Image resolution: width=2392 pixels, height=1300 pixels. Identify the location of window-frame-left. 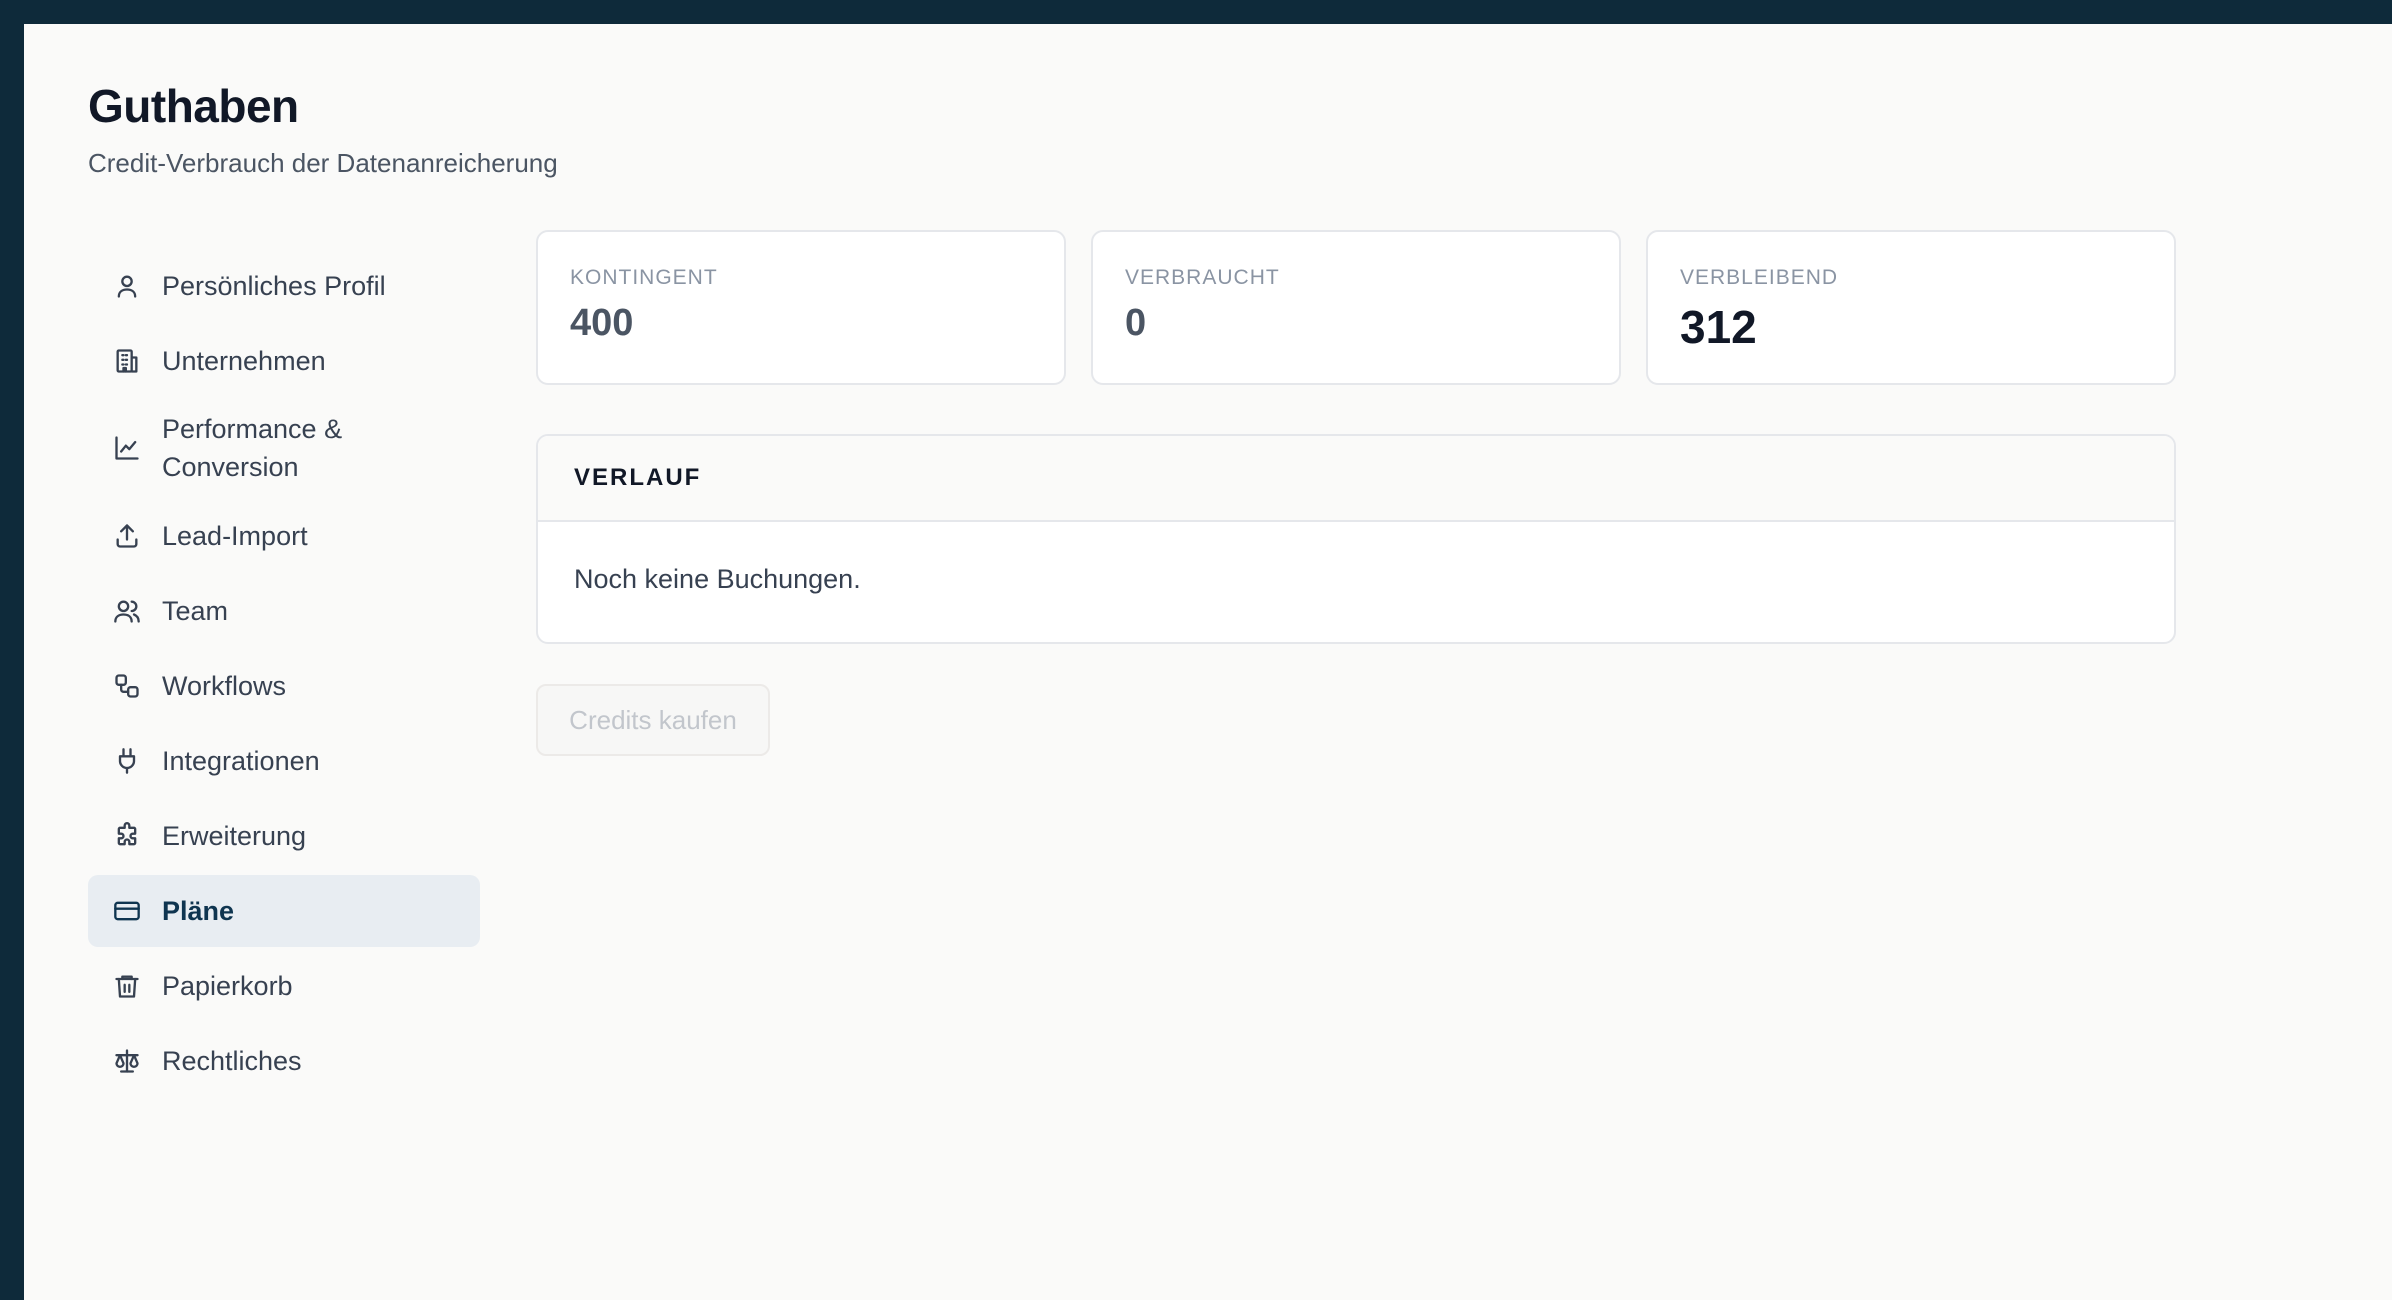
(12, 650).